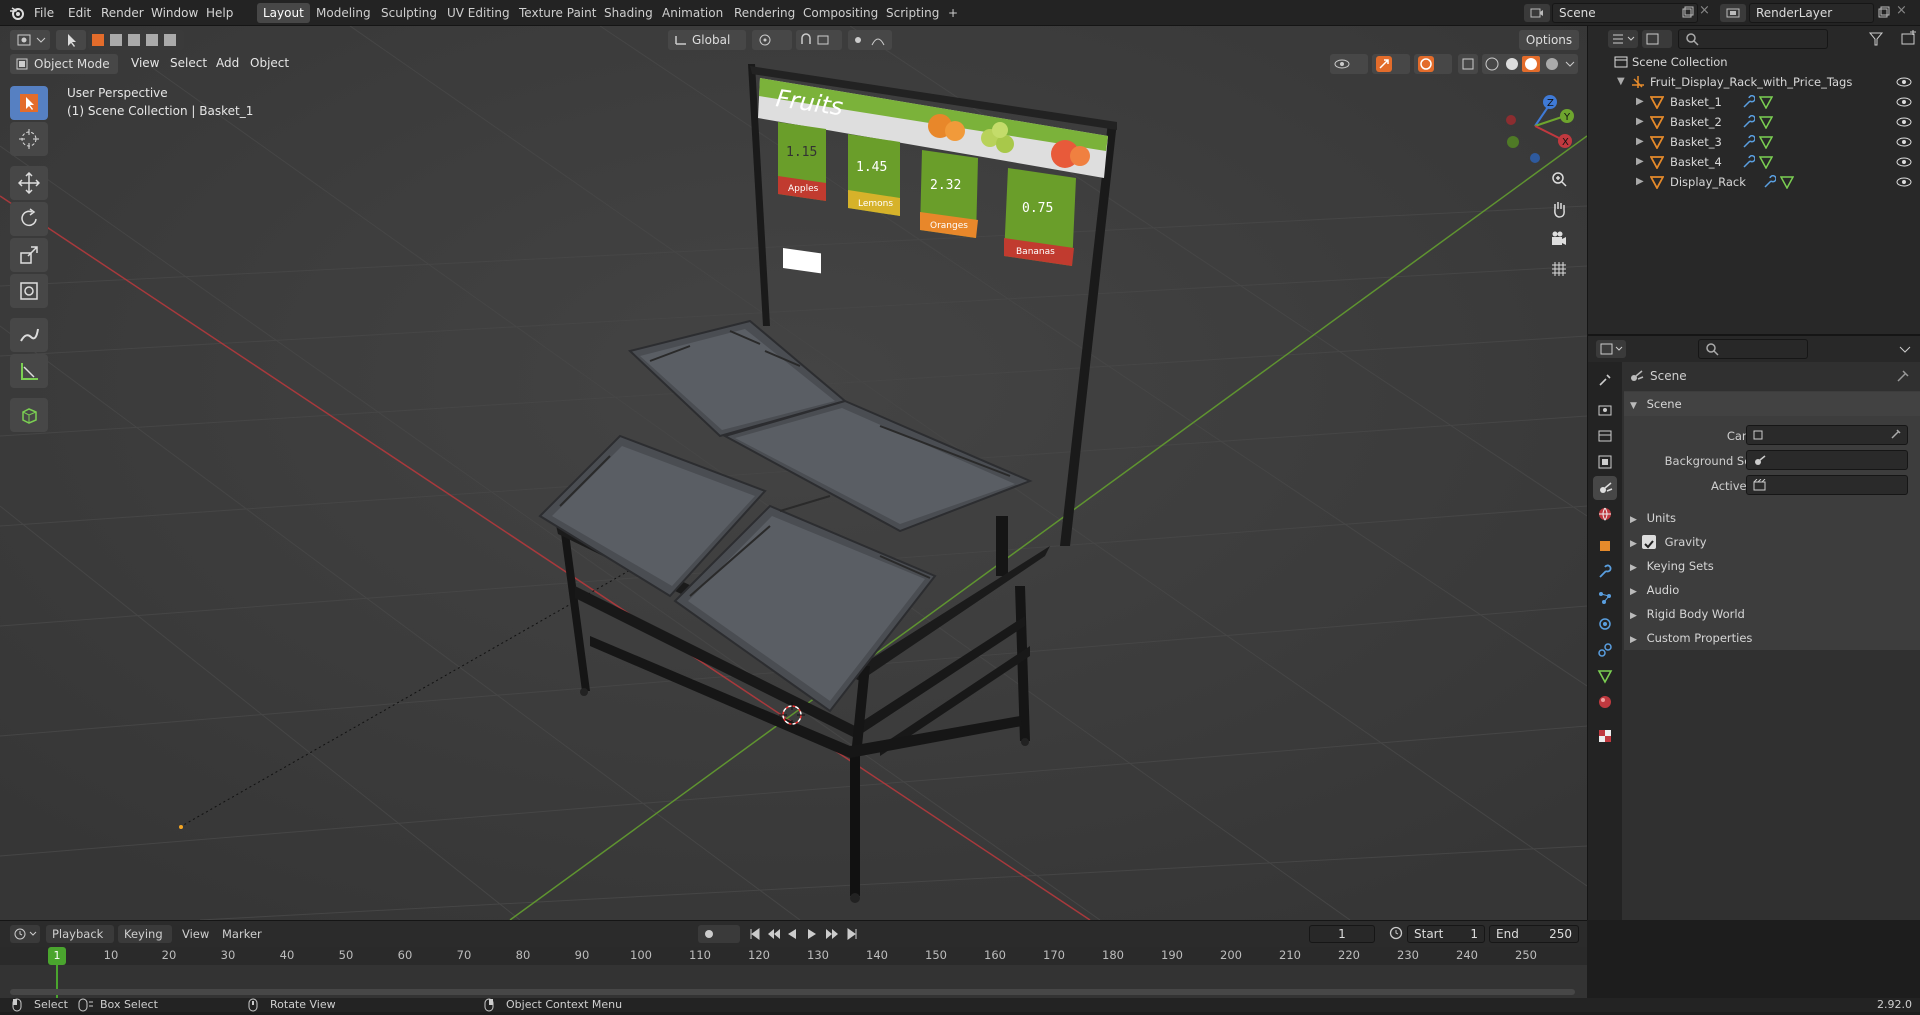  I want to click on eye-icon, so click(1904, 185).